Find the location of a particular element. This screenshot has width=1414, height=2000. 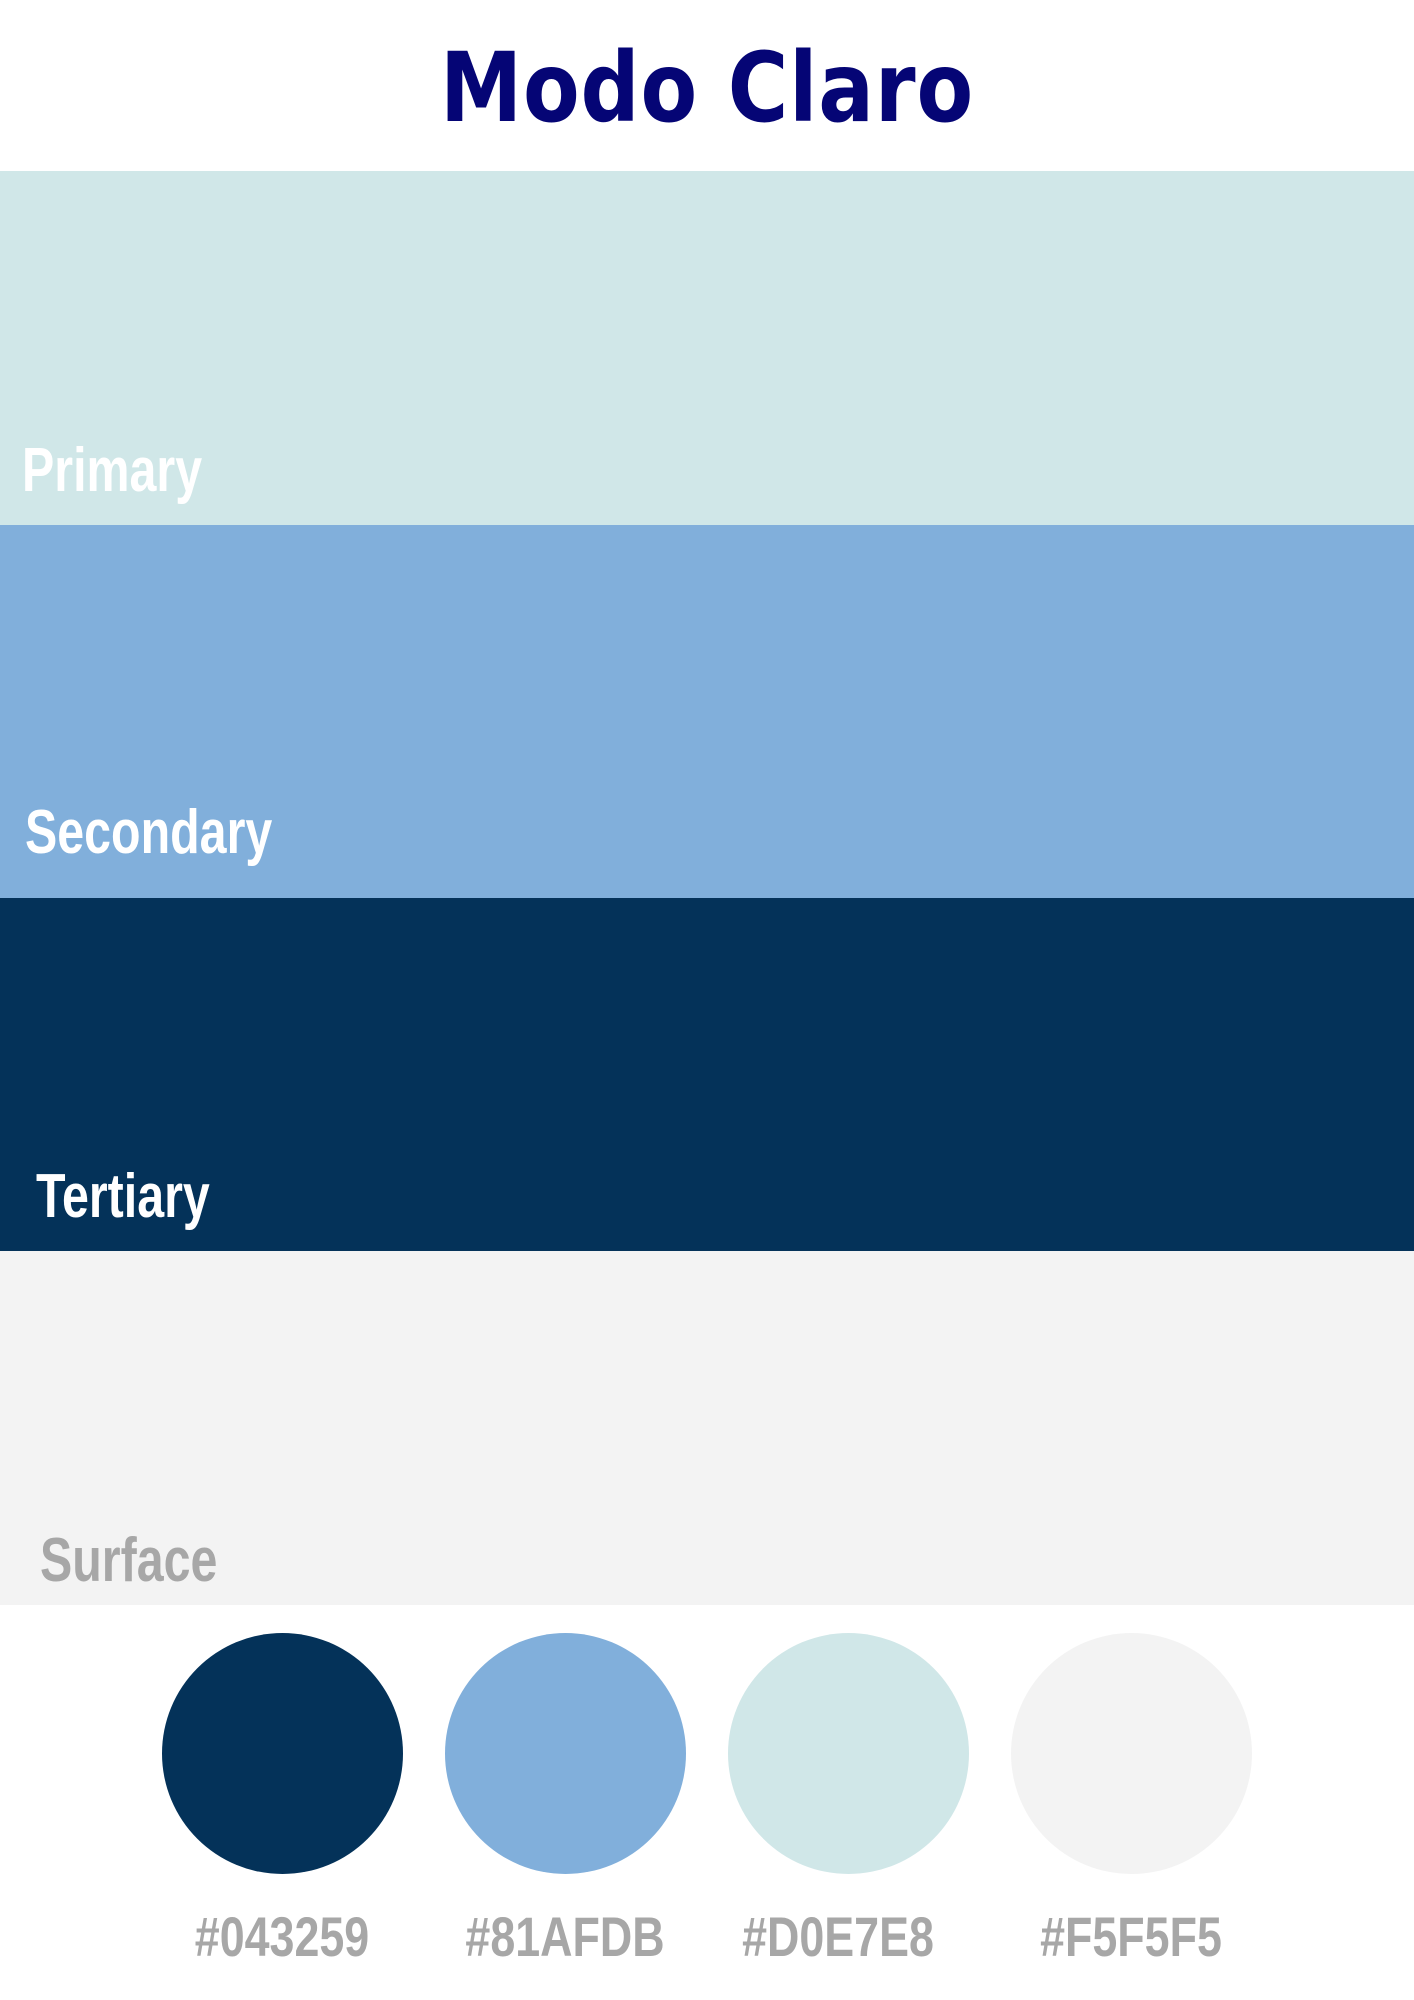

swatch-secondary-hex: #81AFDB is located at coordinates (565, 1936).